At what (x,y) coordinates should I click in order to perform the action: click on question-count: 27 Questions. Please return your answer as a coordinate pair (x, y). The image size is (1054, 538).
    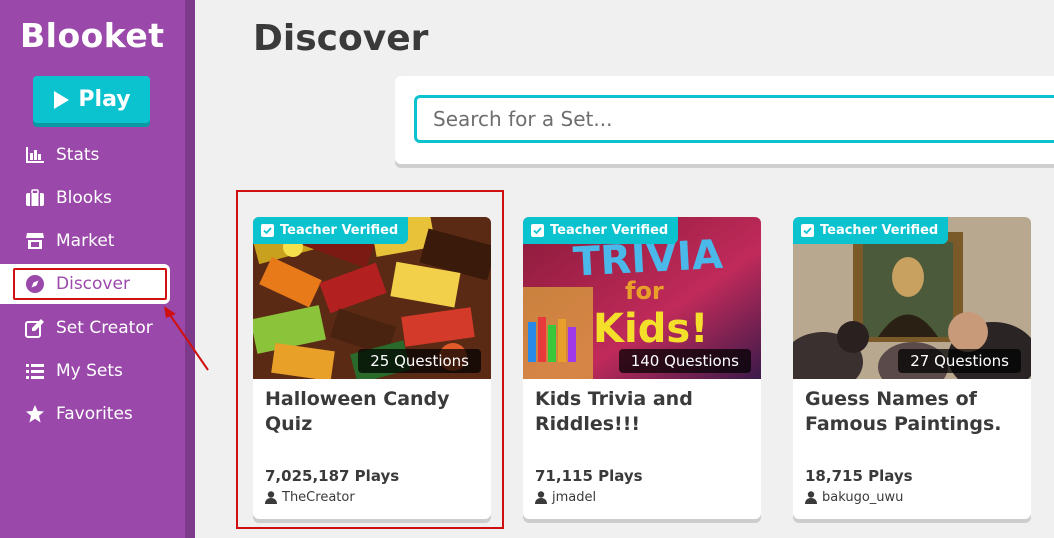
    Looking at the image, I should click on (959, 361).